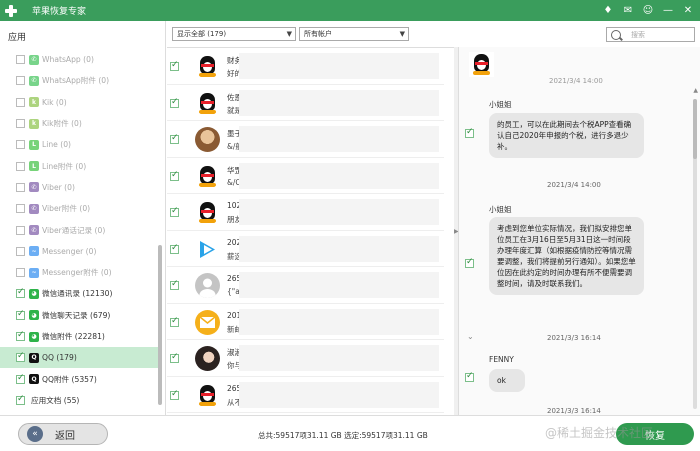 The image size is (700, 451). What do you see at coordinates (79, 358) in the screenshot?
I see `sidebar-item: QQQ (179)` at bounding box center [79, 358].